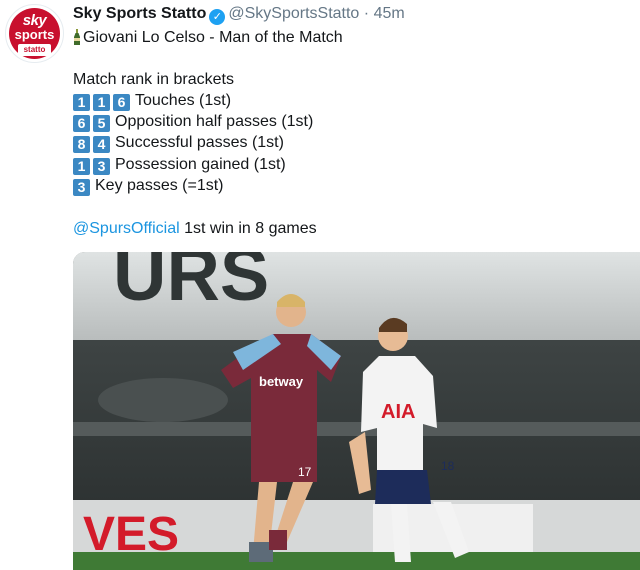 The image size is (640, 570). I want to click on stadium-letters: URS, so click(191, 284).